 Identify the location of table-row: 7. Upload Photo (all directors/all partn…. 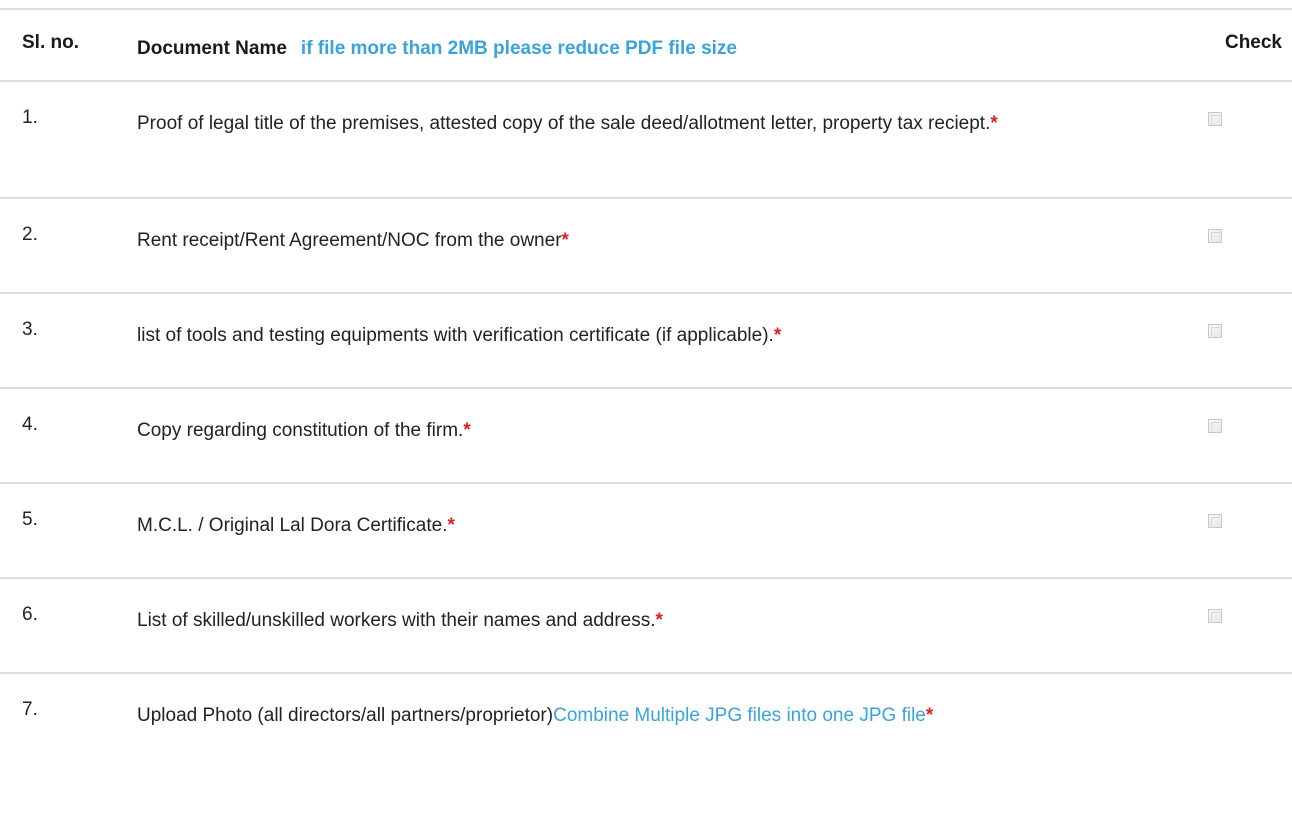
(646, 718).